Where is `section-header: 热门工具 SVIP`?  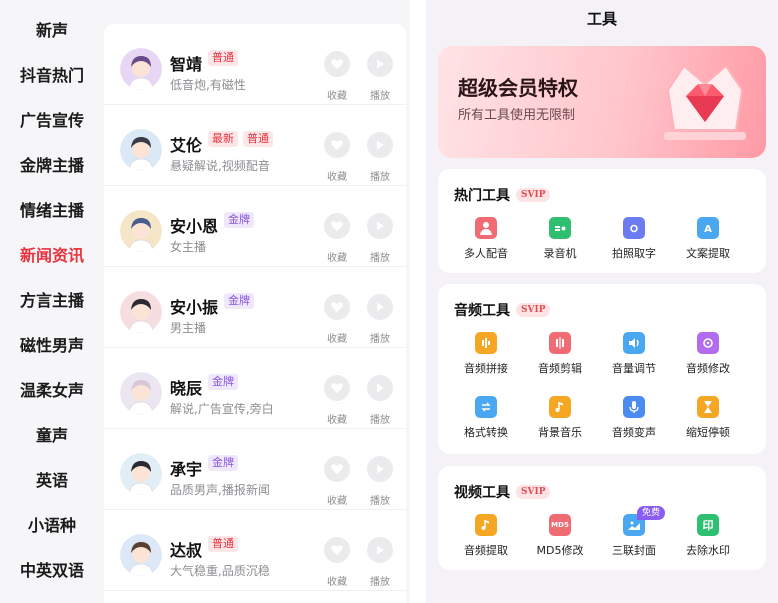 section-header: 热门工具 SVIP is located at coordinates (502, 195).